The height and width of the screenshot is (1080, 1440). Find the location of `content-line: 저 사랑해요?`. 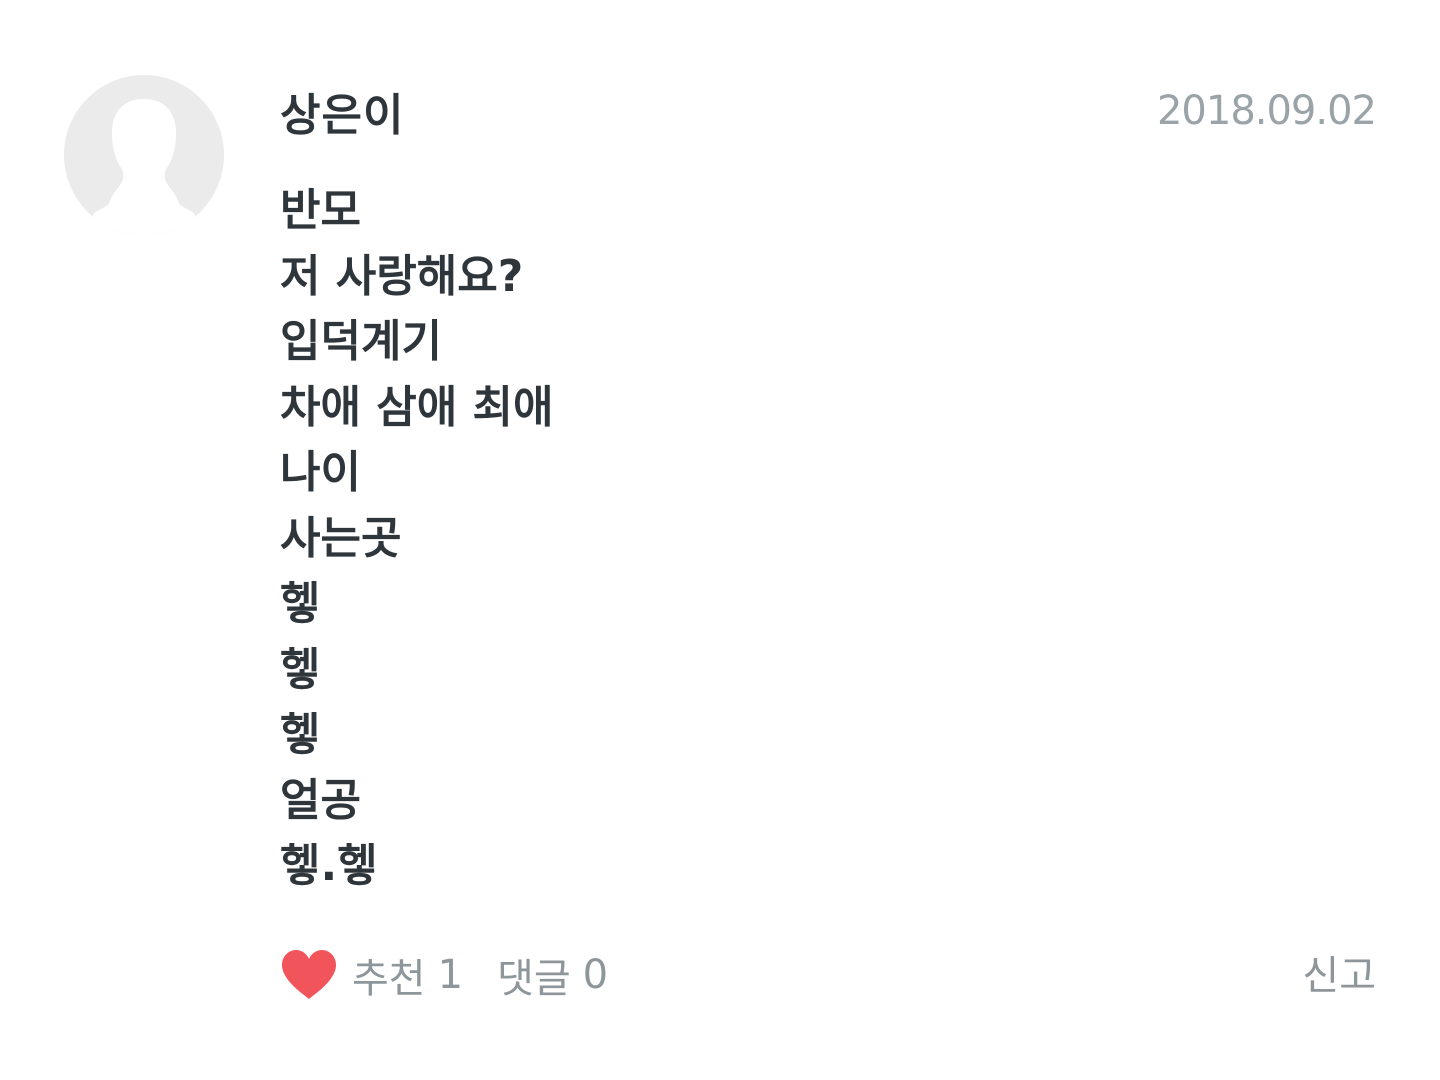

content-line: 저 사랑해요? is located at coordinates (402, 276).